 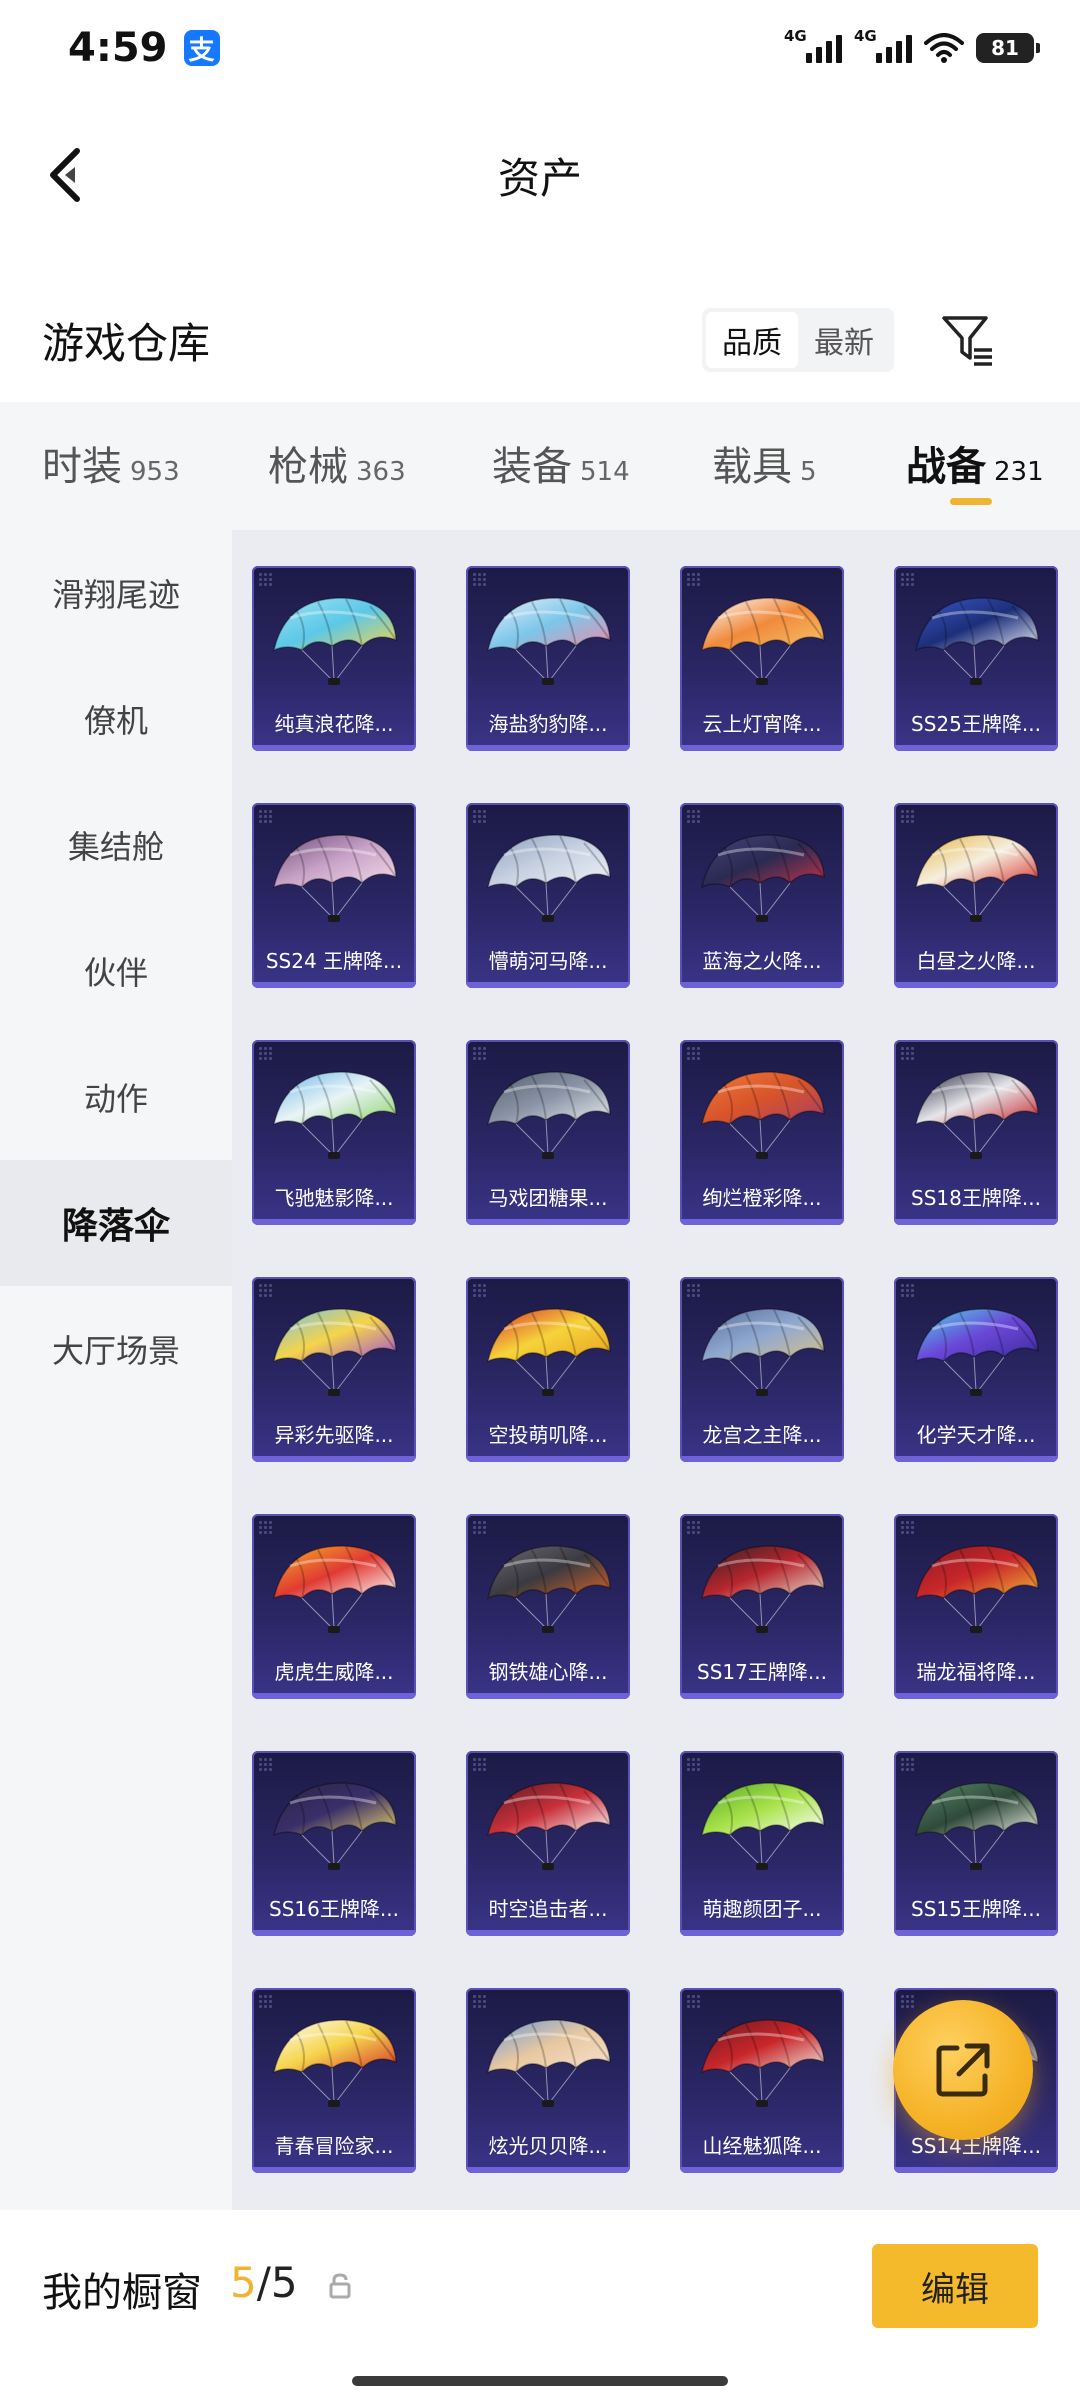 I want to click on sidebar-item-wingman: 僚机, so click(x=116, y=719).